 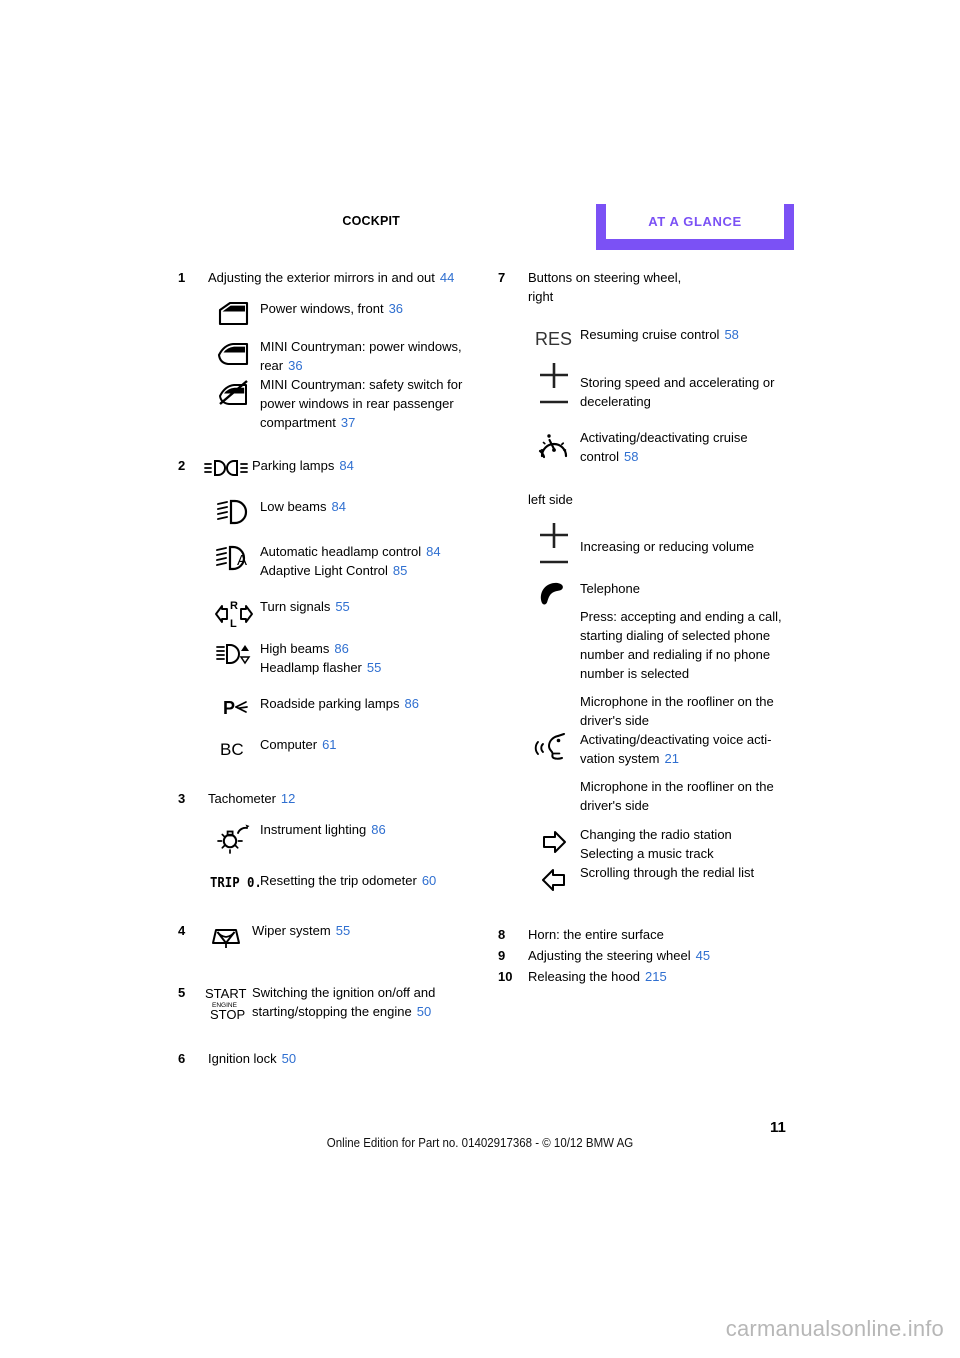 I want to click on list-item-9: 9 Adjusting the steering wheel 45, so click(x=658, y=955).